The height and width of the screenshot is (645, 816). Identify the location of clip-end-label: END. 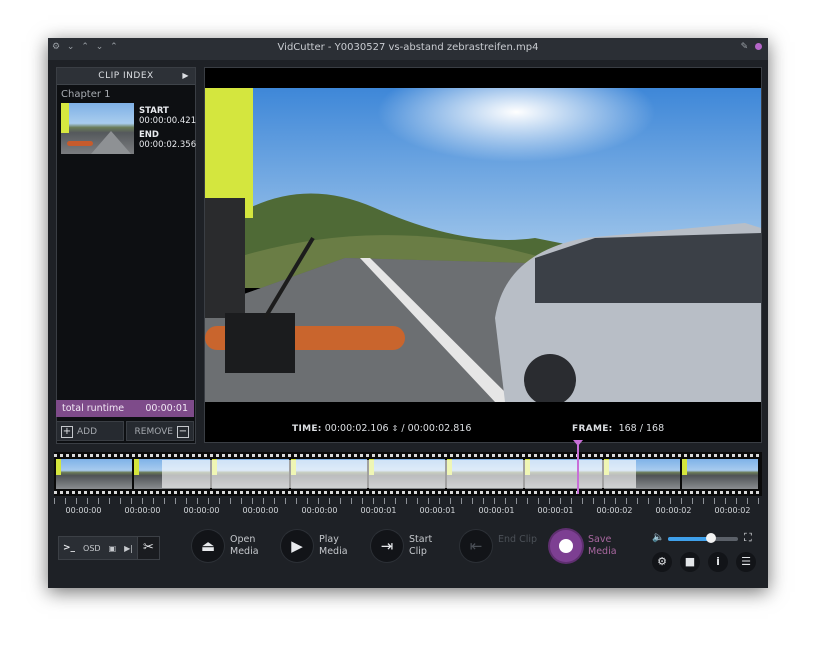
(149, 135).